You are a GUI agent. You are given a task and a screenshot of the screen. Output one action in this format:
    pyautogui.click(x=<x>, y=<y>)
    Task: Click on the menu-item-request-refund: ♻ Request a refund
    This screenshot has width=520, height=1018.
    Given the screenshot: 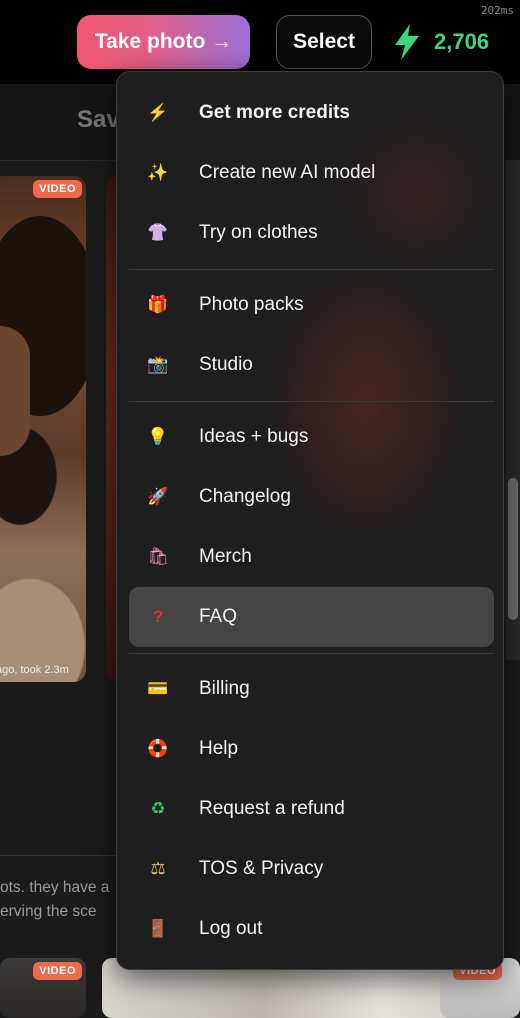 What is the action you would take?
    pyautogui.click(x=311, y=809)
    